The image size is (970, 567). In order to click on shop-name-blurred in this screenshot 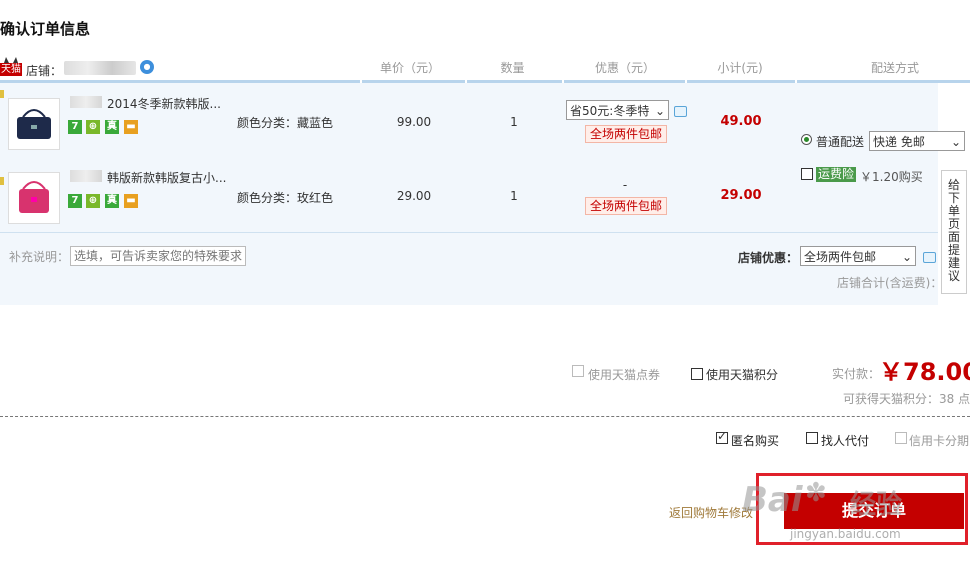, I will do `click(100, 68)`.